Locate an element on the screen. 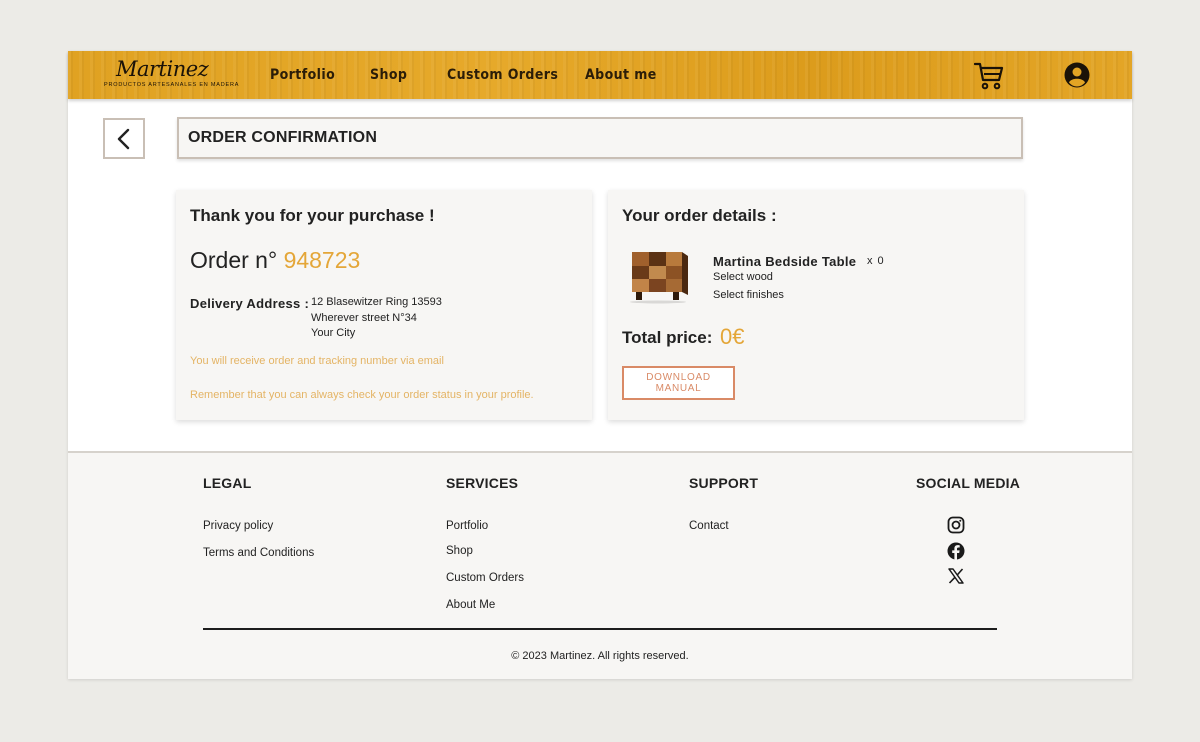 The width and height of the screenshot is (1200, 742). back-button is located at coordinates (124, 138).